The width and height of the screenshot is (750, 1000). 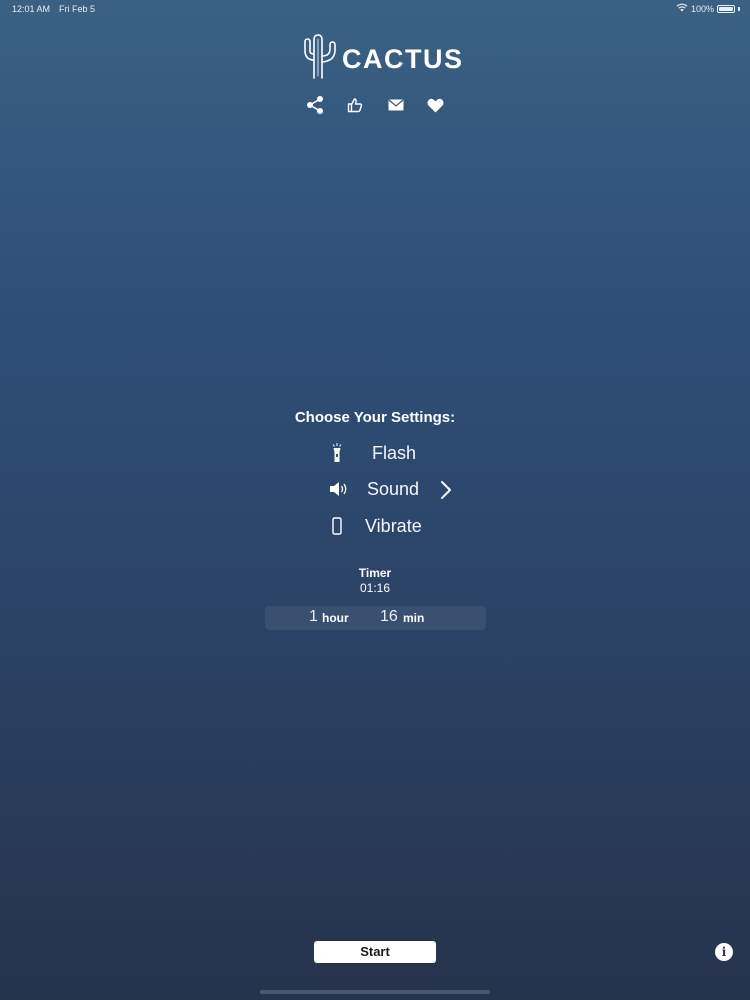 What do you see at coordinates (355, 105) in the screenshot?
I see `thumbs-up-icon` at bounding box center [355, 105].